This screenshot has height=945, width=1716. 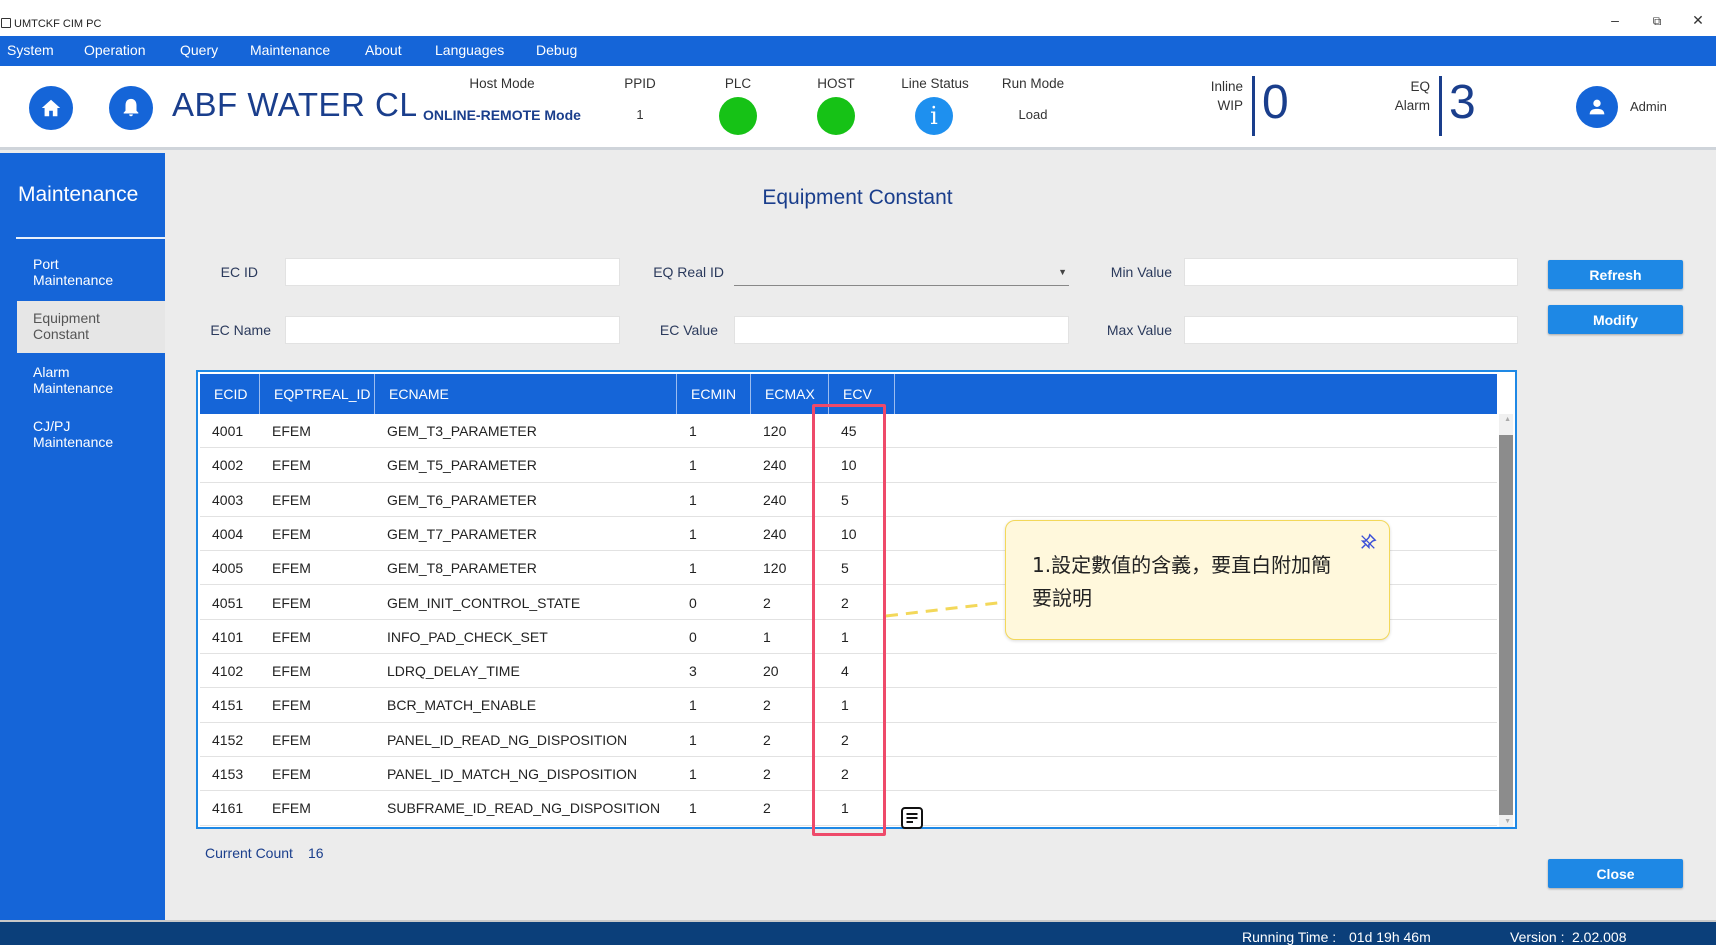 I want to click on ec-id-label: EC ID, so click(x=239, y=272).